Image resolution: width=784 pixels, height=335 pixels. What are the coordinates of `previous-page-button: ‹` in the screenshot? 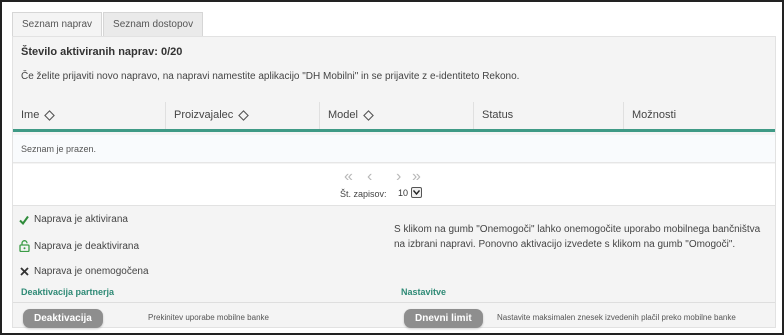 It's located at (369, 177).